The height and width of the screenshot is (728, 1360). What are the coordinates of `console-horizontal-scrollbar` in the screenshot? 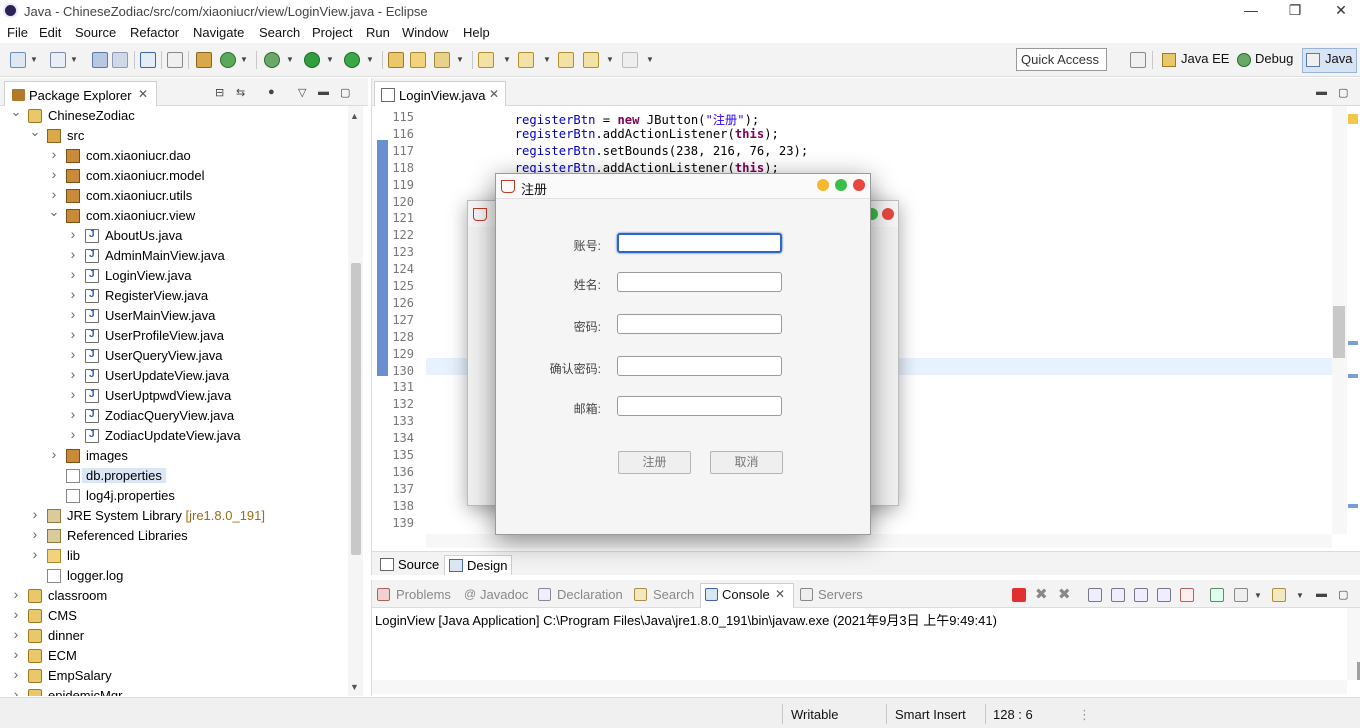 It's located at (859, 687).